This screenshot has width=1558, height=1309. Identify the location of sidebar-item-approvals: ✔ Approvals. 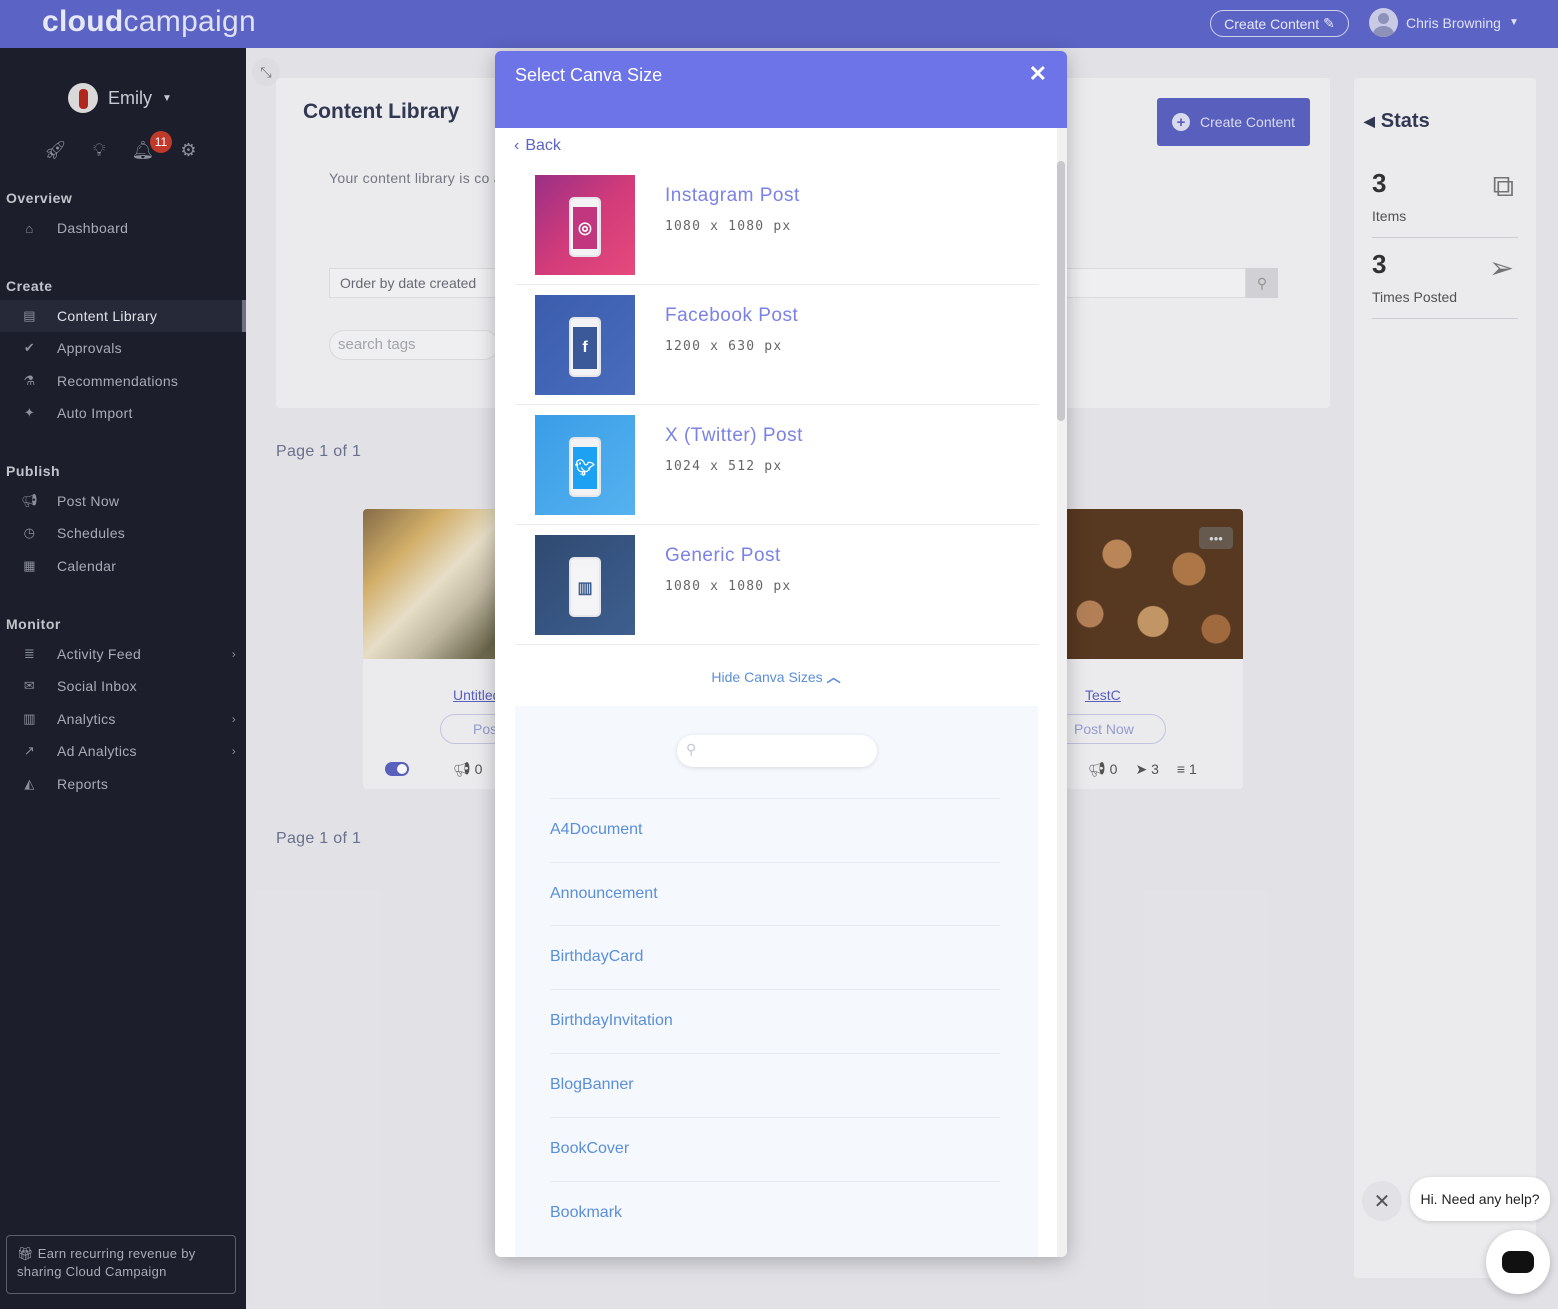
(123, 348).